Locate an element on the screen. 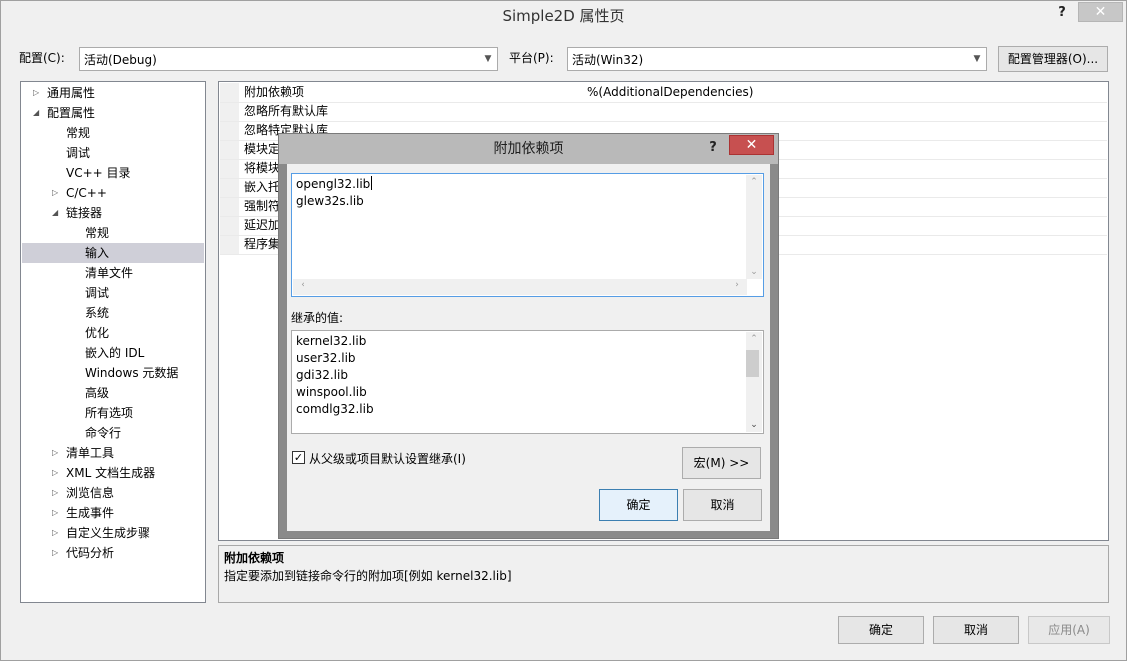  tree-item: ▷ XML 文档生成器 is located at coordinates (113, 473).